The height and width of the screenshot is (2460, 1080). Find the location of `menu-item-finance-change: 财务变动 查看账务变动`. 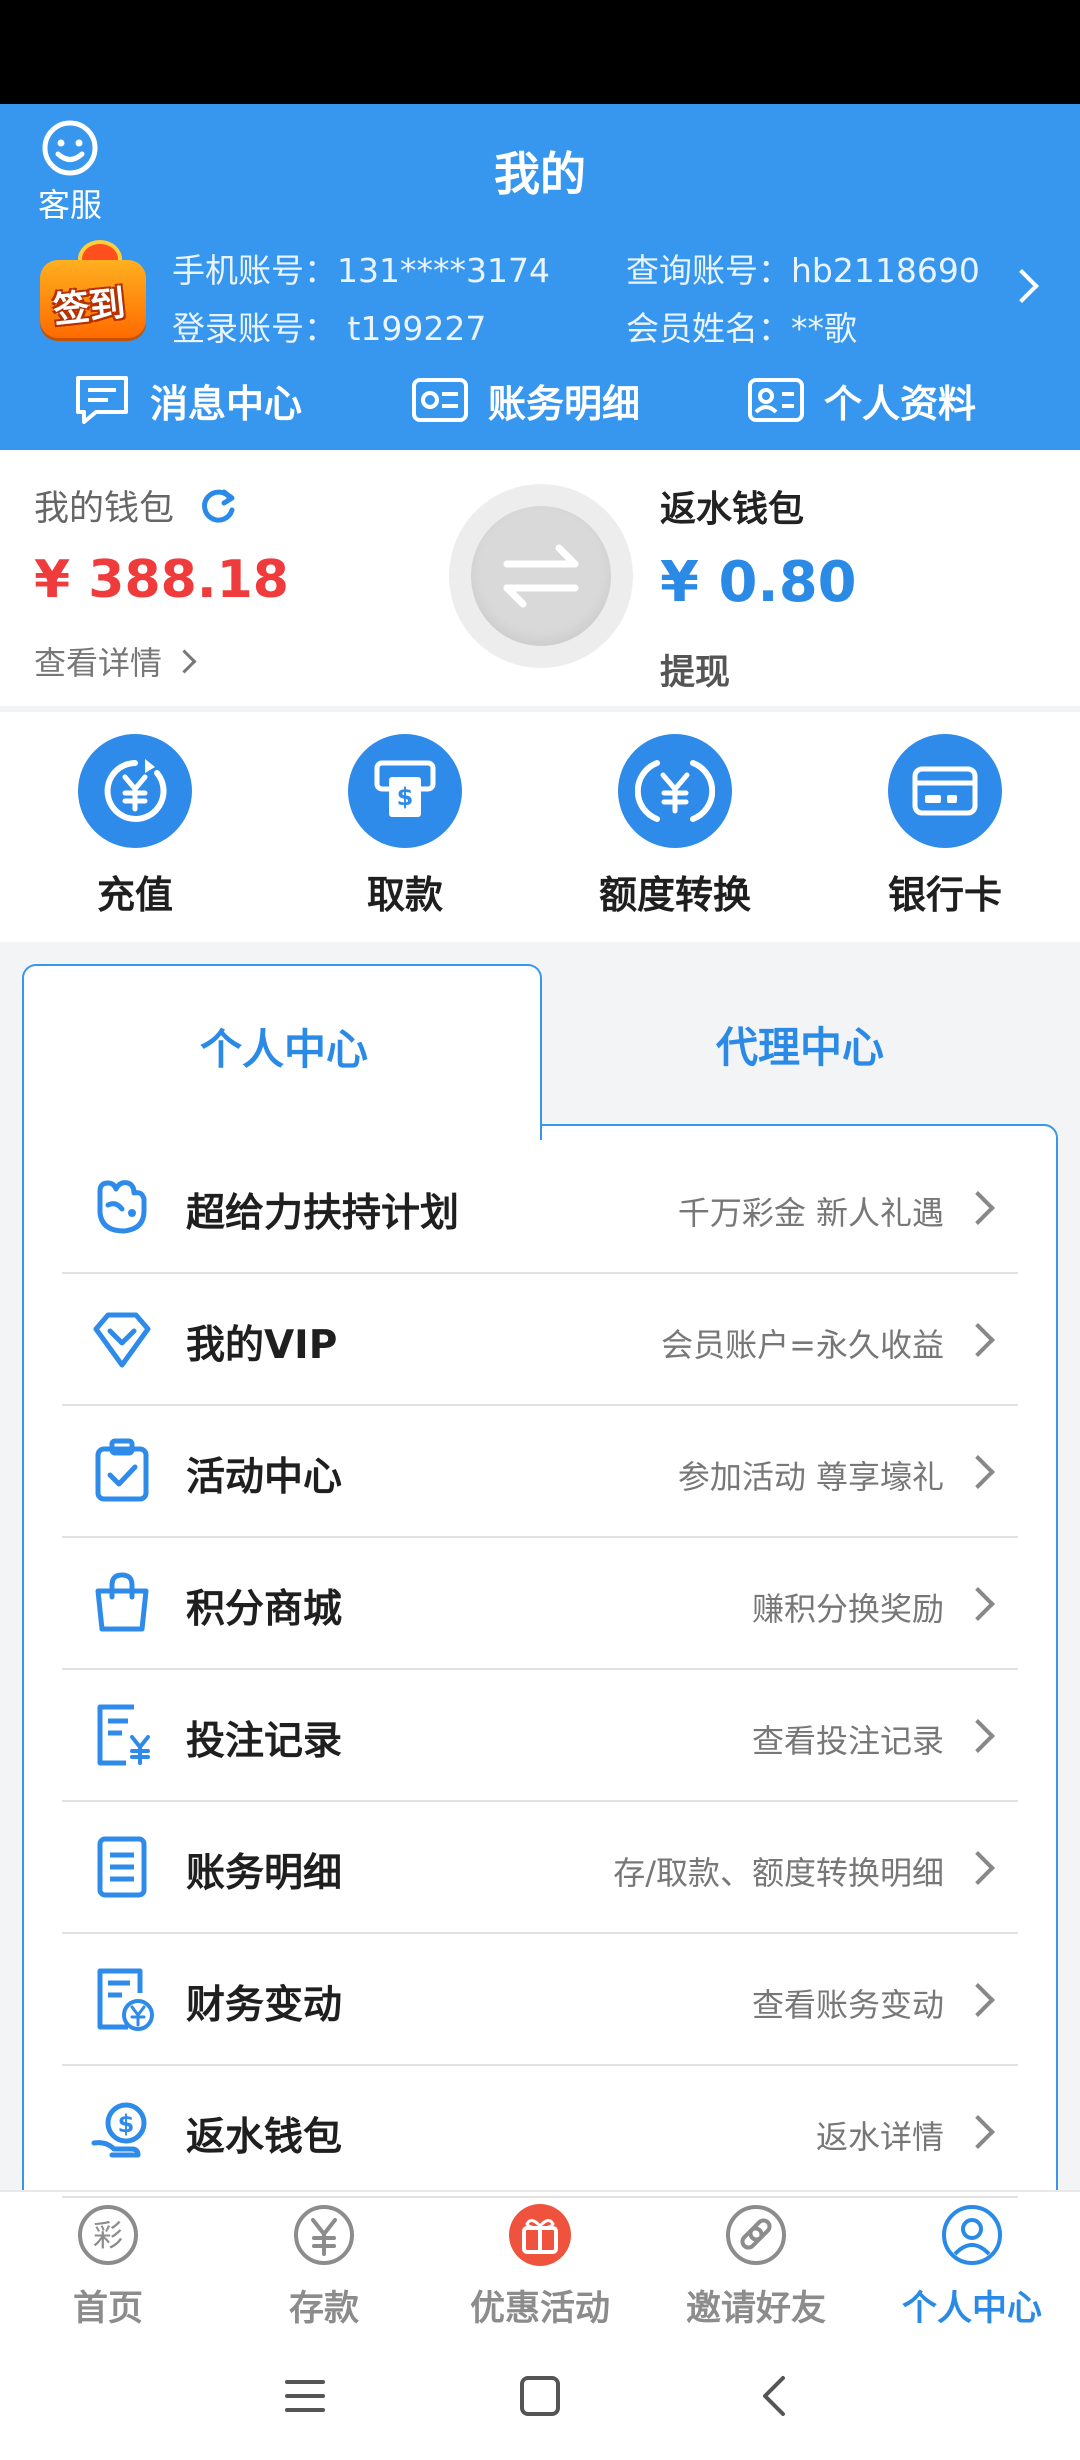

menu-item-finance-change: 财务变动 查看账务变动 is located at coordinates (540, 2000).